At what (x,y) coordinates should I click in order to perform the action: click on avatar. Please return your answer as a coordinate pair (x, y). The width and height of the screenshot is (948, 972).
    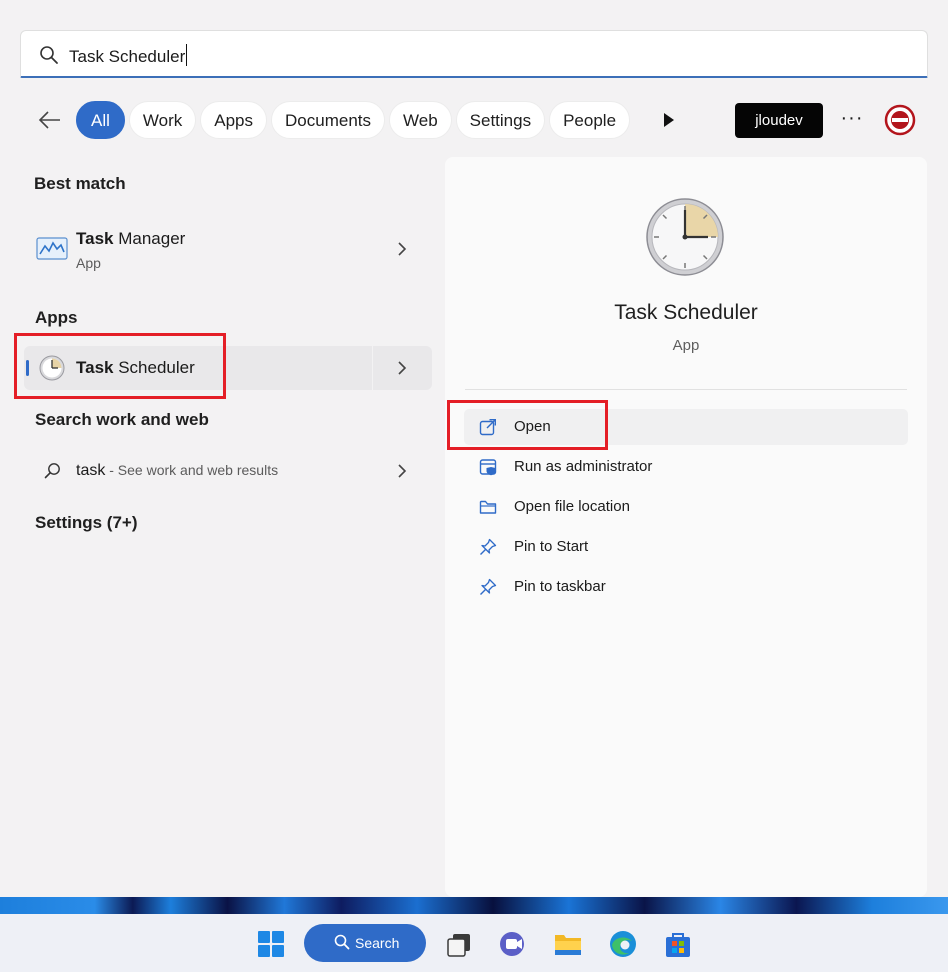
    Looking at the image, I should click on (900, 120).